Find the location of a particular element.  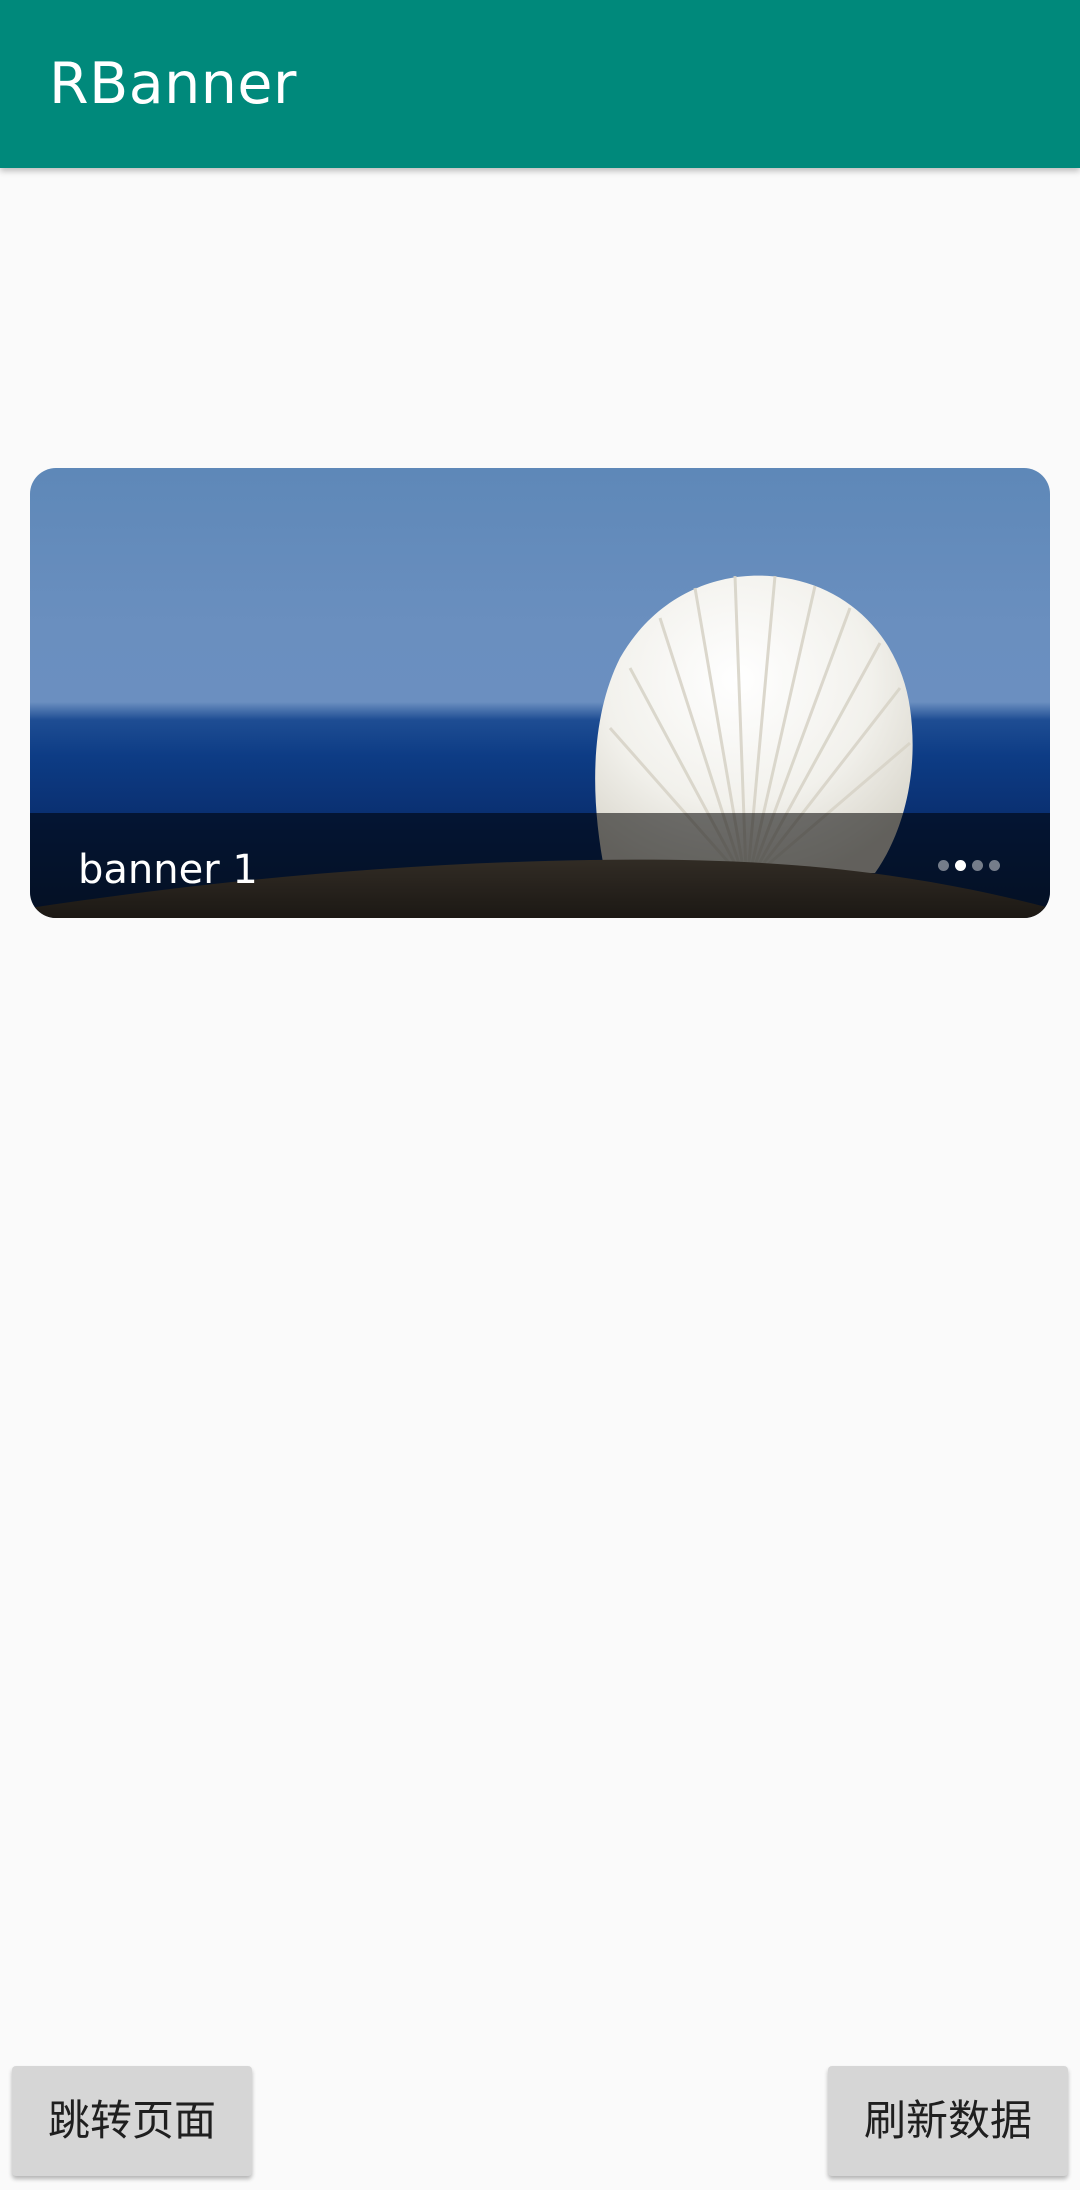

banner-caption-bar: banner 1 is located at coordinates (540, 865).